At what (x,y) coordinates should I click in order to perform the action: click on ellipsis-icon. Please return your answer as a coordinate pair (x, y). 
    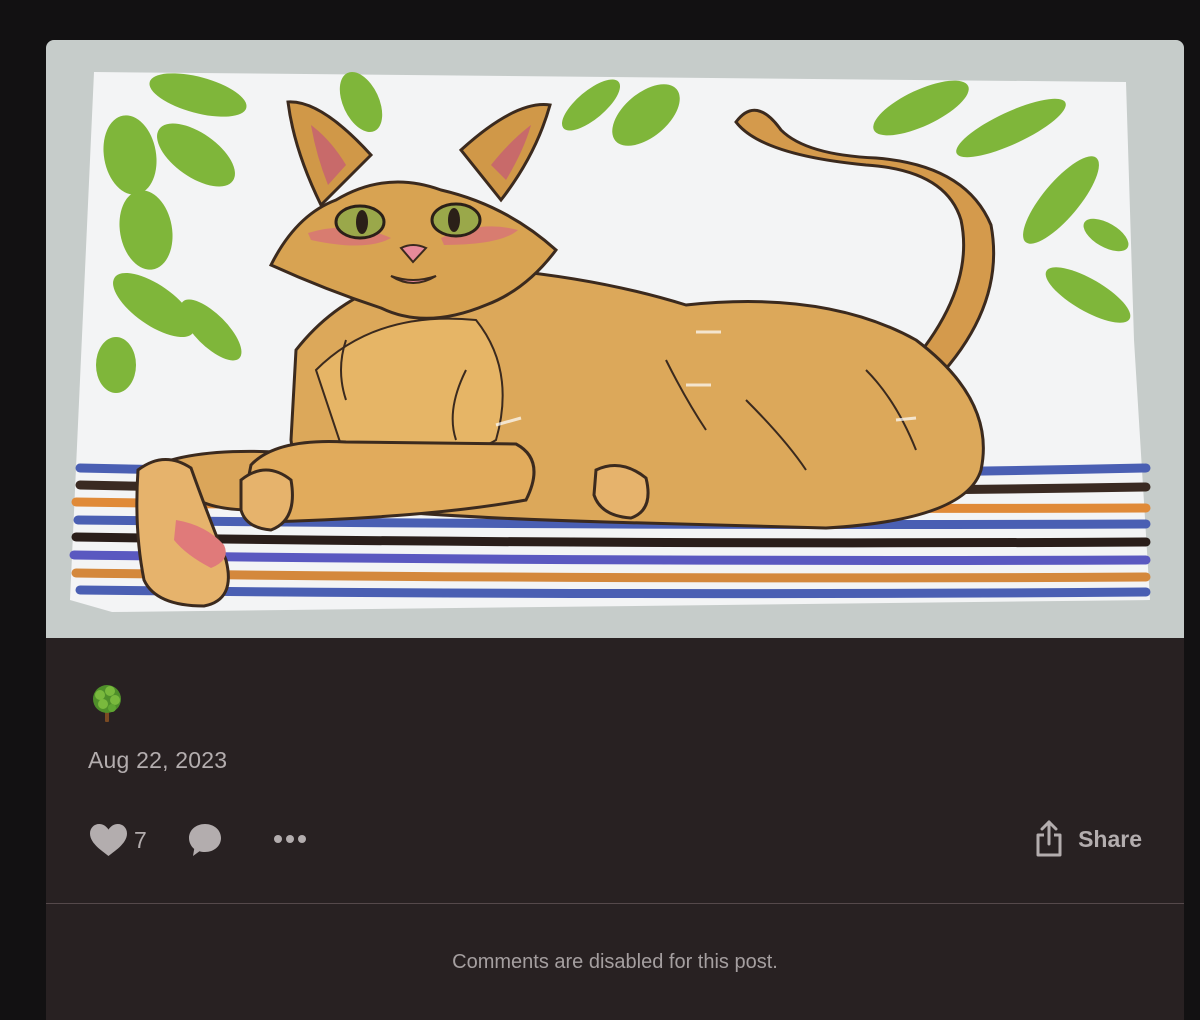
    Looking at the image, I should click on (290, 839).